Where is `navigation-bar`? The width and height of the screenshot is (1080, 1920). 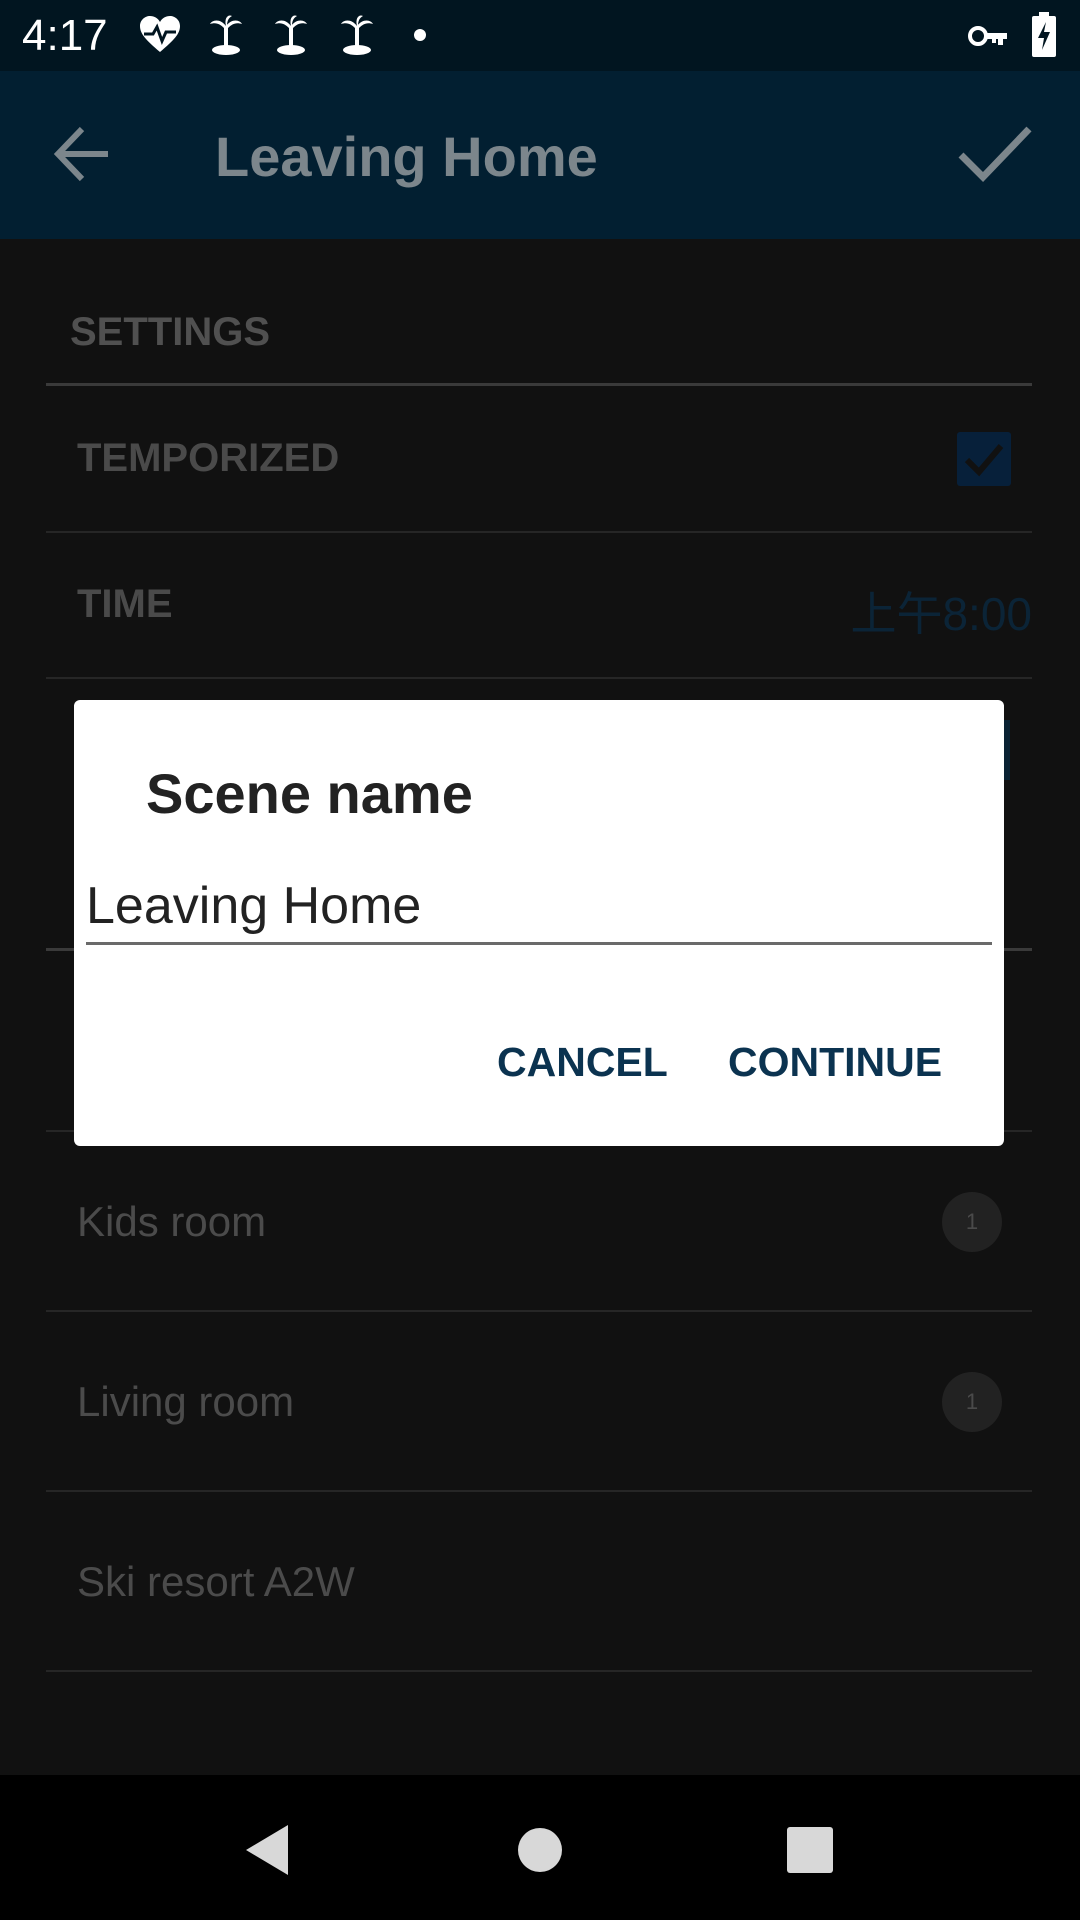 navigation-bar is located at coordinates (540, 1847).